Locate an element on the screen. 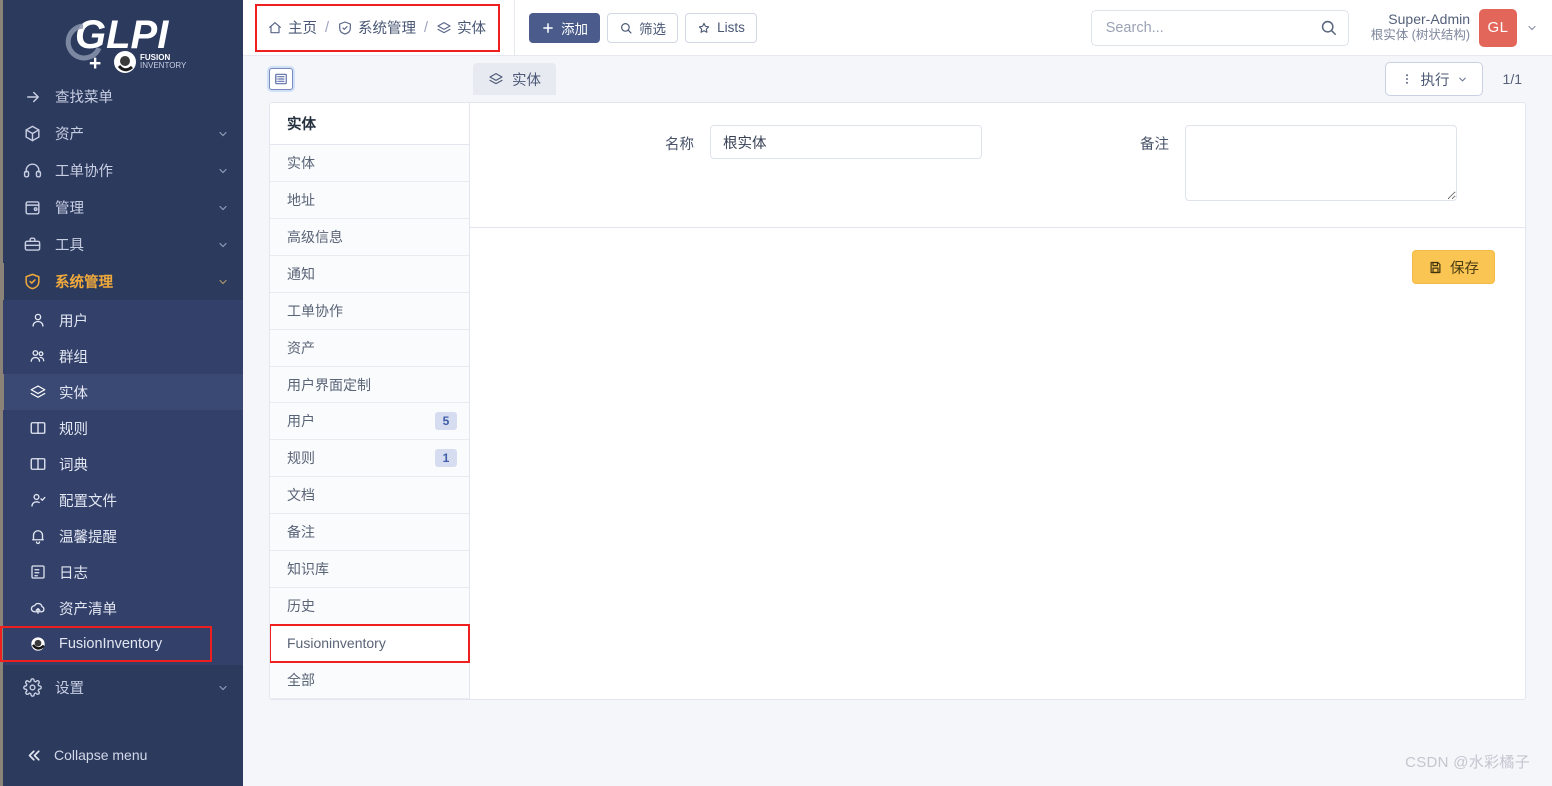  users-icon is located at coordinates (38, 356).